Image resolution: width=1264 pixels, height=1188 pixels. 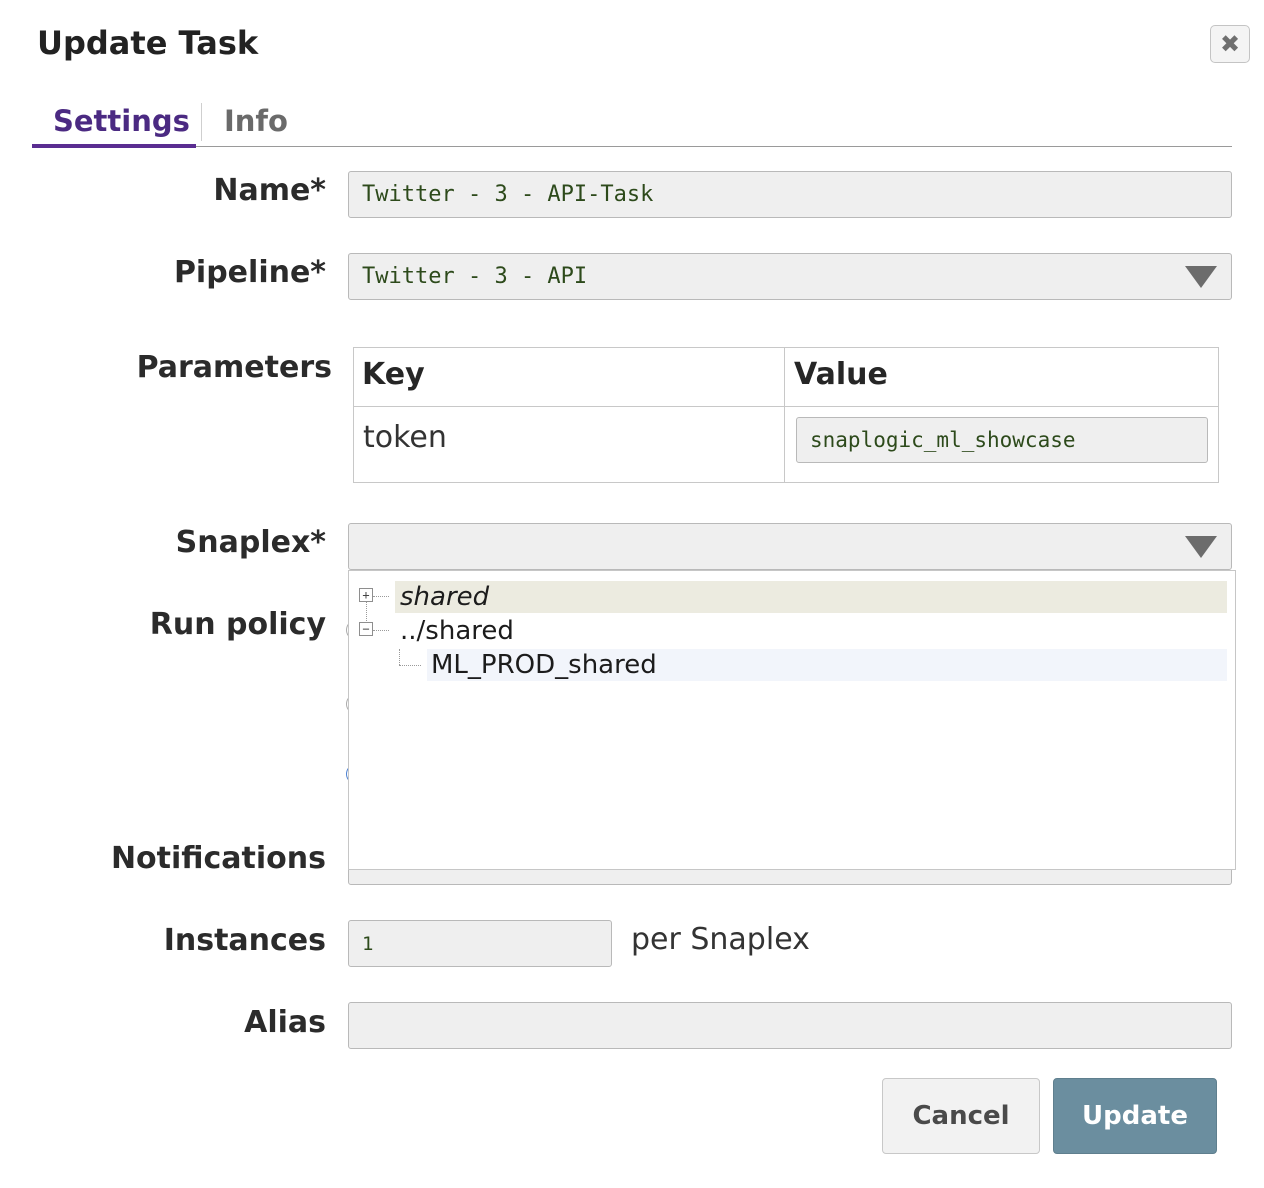 I want to click on snaplex-label: Snaplex*, so click(x=250, y=542).